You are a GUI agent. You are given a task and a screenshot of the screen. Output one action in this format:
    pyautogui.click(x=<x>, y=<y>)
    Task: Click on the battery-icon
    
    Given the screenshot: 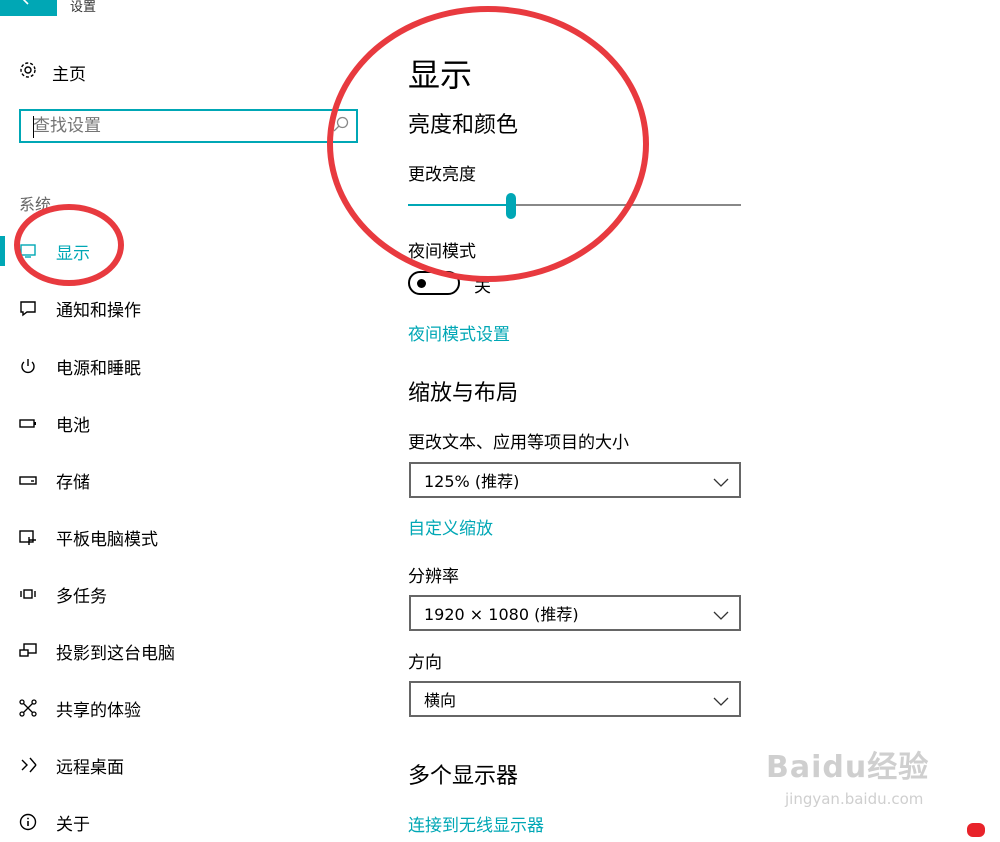 What is the action you would take?
    pyautogui.click(x=28, y=423)
    